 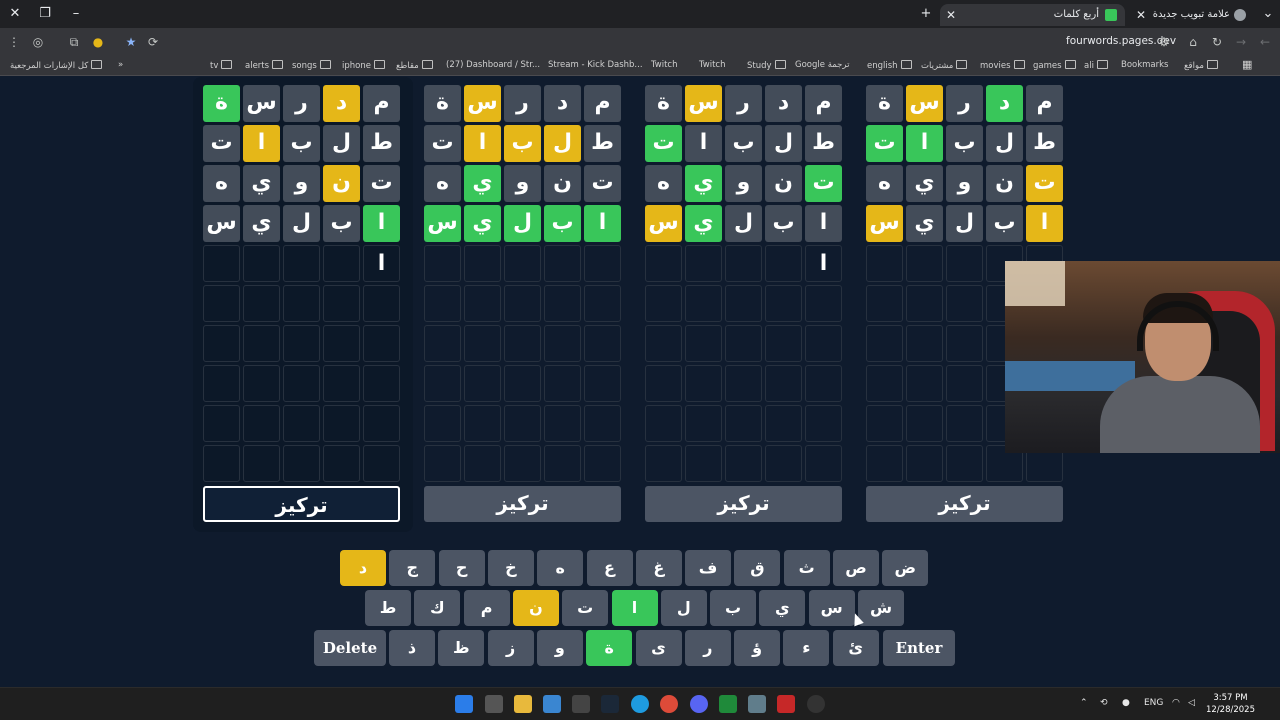 What do you see at coordinates (45, 14) in the screenshot?
I see `restore-window-icon: ❐` at bounding box center [45, 14].